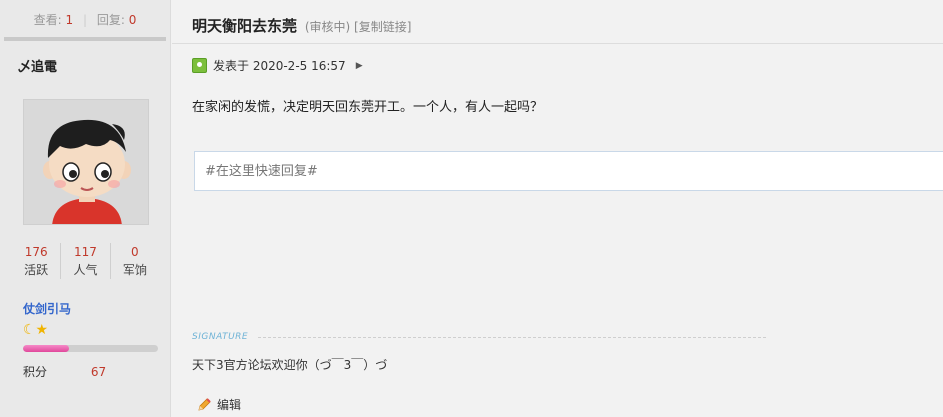 The image size is (943, 417). I want to click on post-date: 发表于 2020-2-5 16:57, so click(279, 66).